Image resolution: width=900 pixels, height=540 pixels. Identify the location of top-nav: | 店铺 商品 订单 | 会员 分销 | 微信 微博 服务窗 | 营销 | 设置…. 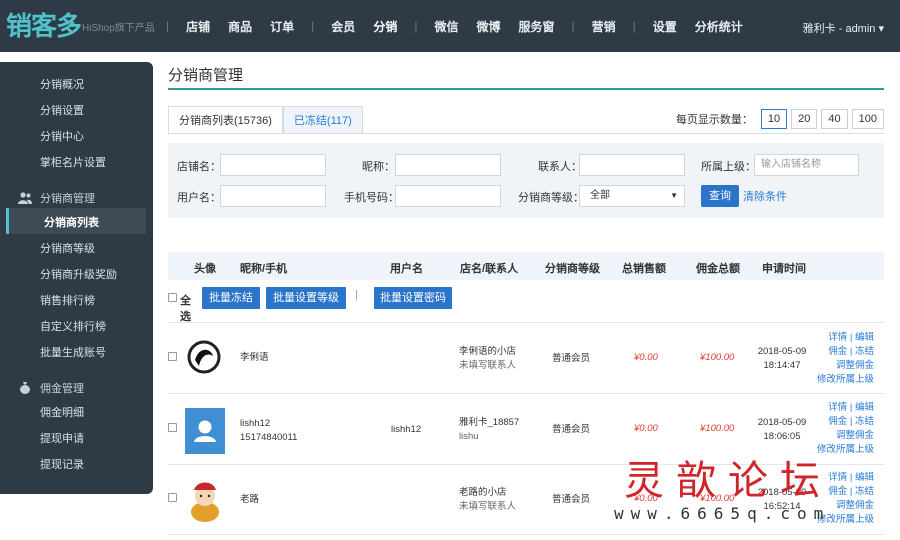
(454, 26).